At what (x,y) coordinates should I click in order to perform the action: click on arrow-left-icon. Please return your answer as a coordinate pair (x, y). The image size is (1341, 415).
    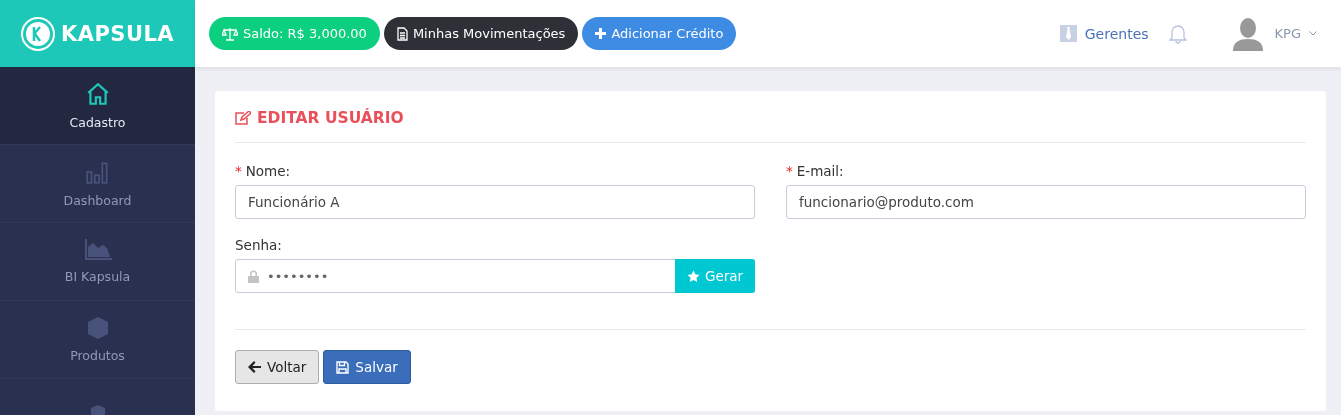
    Looking at the image, I should click on (254, 367).